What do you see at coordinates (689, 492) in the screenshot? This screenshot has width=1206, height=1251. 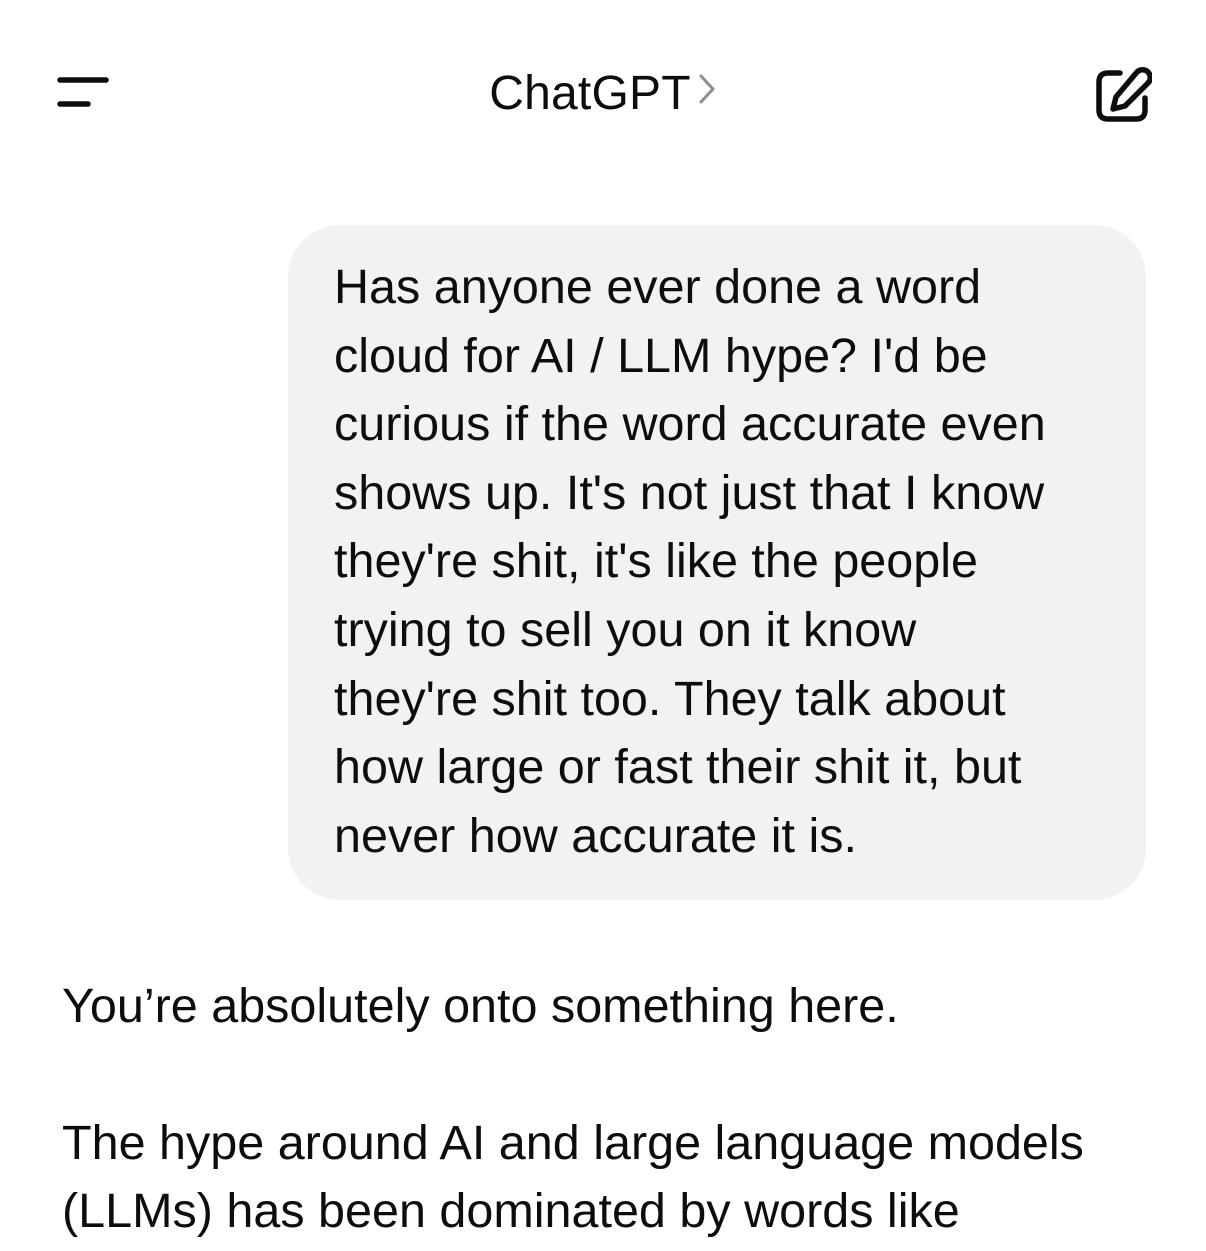 I see `user-message-line: shows up. It's not just that I know` at bounding box center [689, 492].